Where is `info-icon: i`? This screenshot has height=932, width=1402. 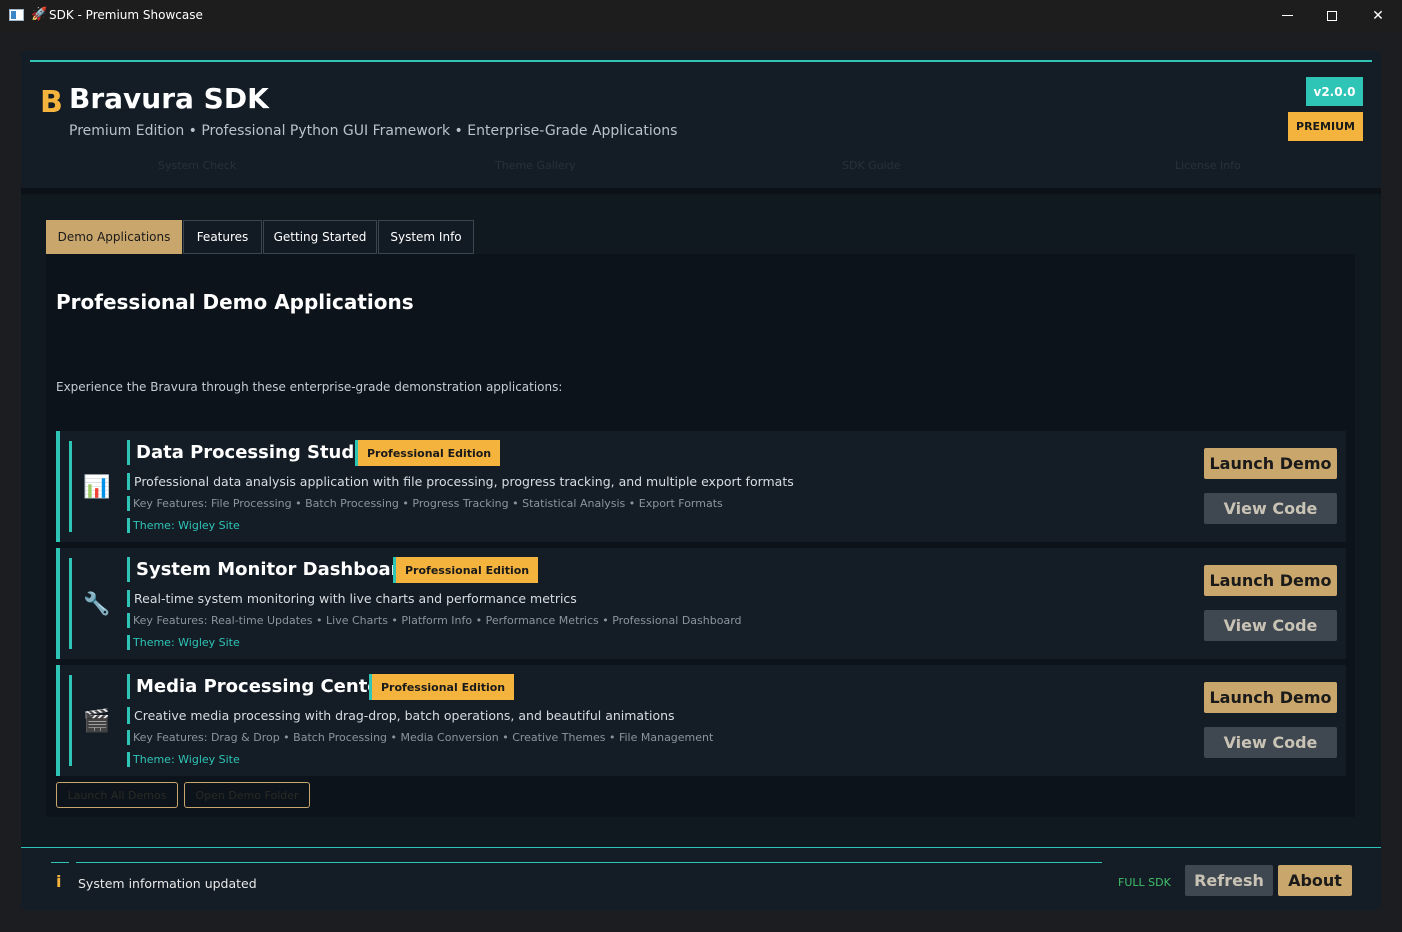 info-icon: i is located at coordinates (59, 881).